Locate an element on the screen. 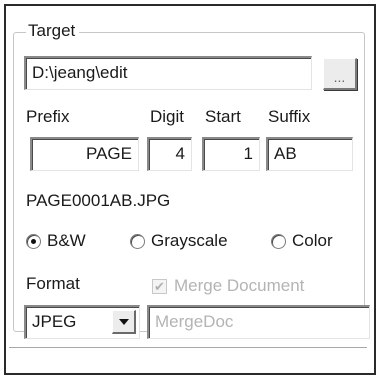 This screenshot has height=379, width=380. radio-bw: B&W is located at coordinates (56, 241).